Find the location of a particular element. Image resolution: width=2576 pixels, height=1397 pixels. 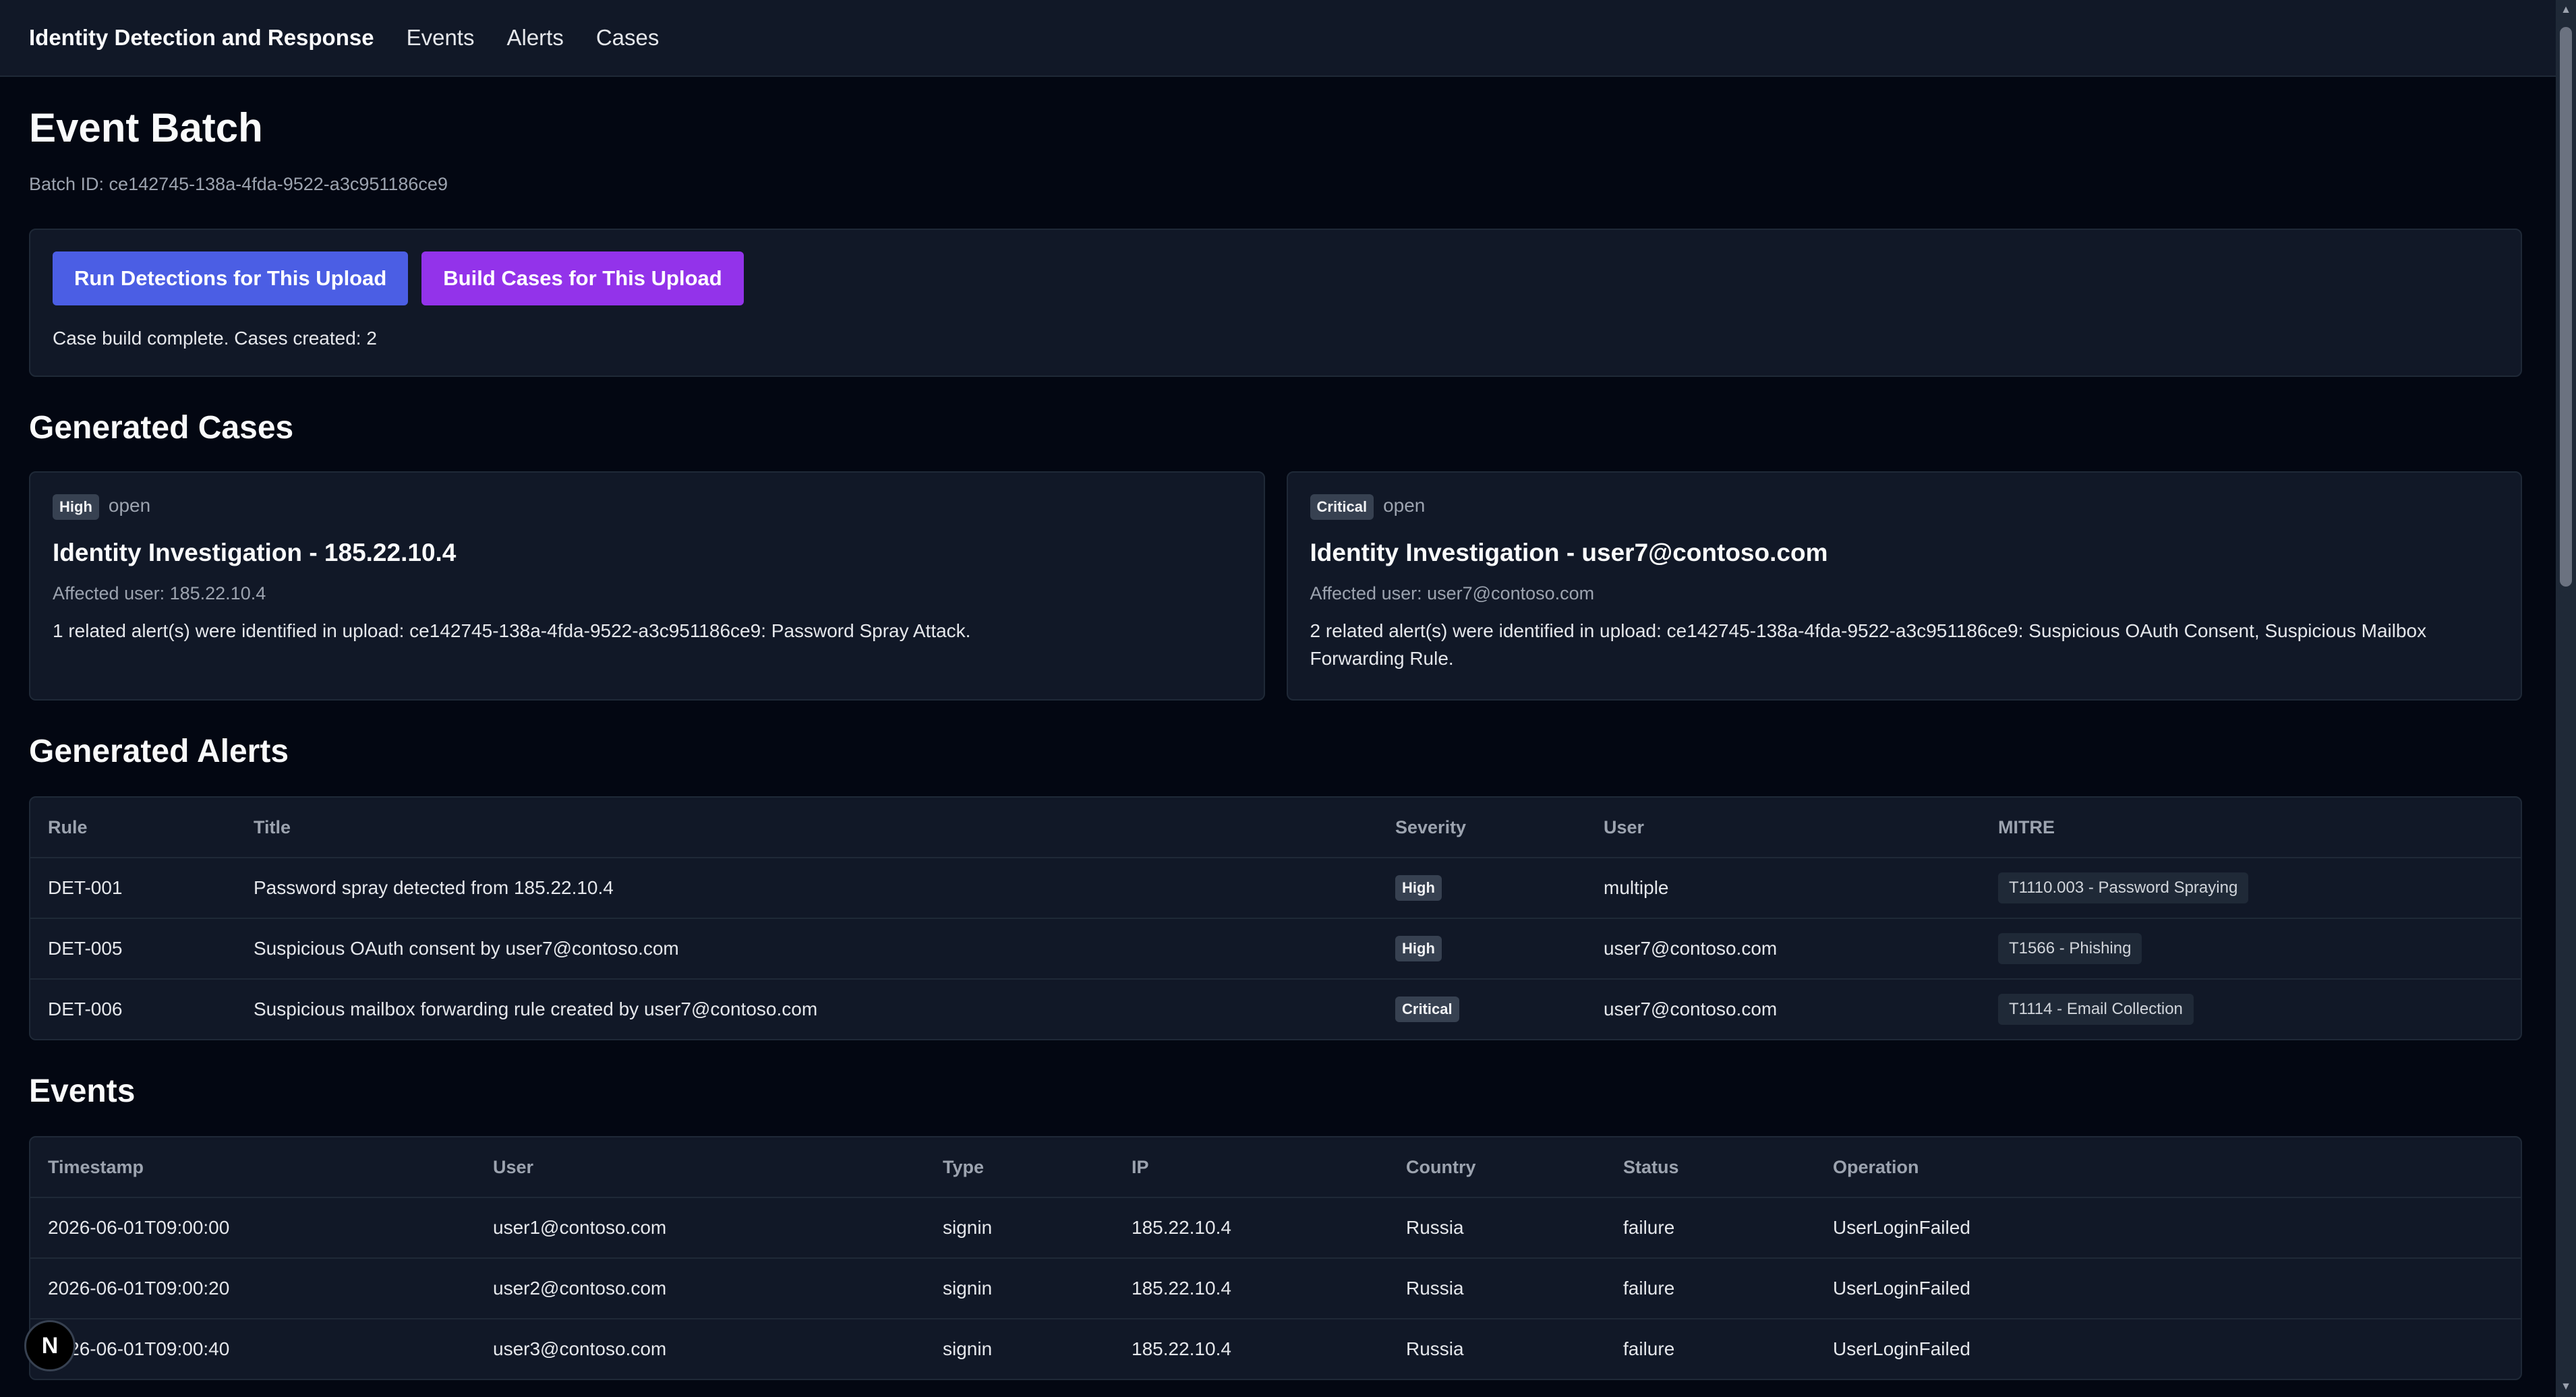

mitre-tag: T1110.003 - Password Spraying is located at coordinates (2123, 887).